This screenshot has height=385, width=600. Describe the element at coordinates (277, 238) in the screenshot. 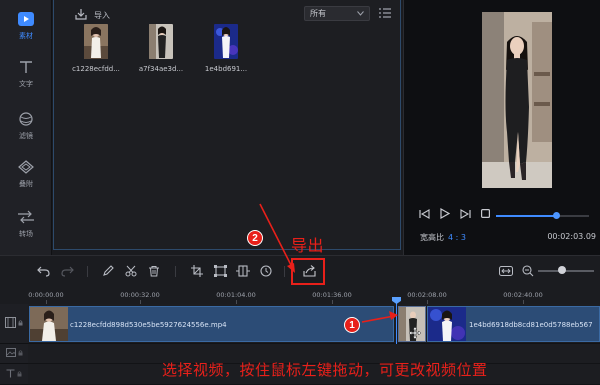

I see `arrow-to-export` at that location.